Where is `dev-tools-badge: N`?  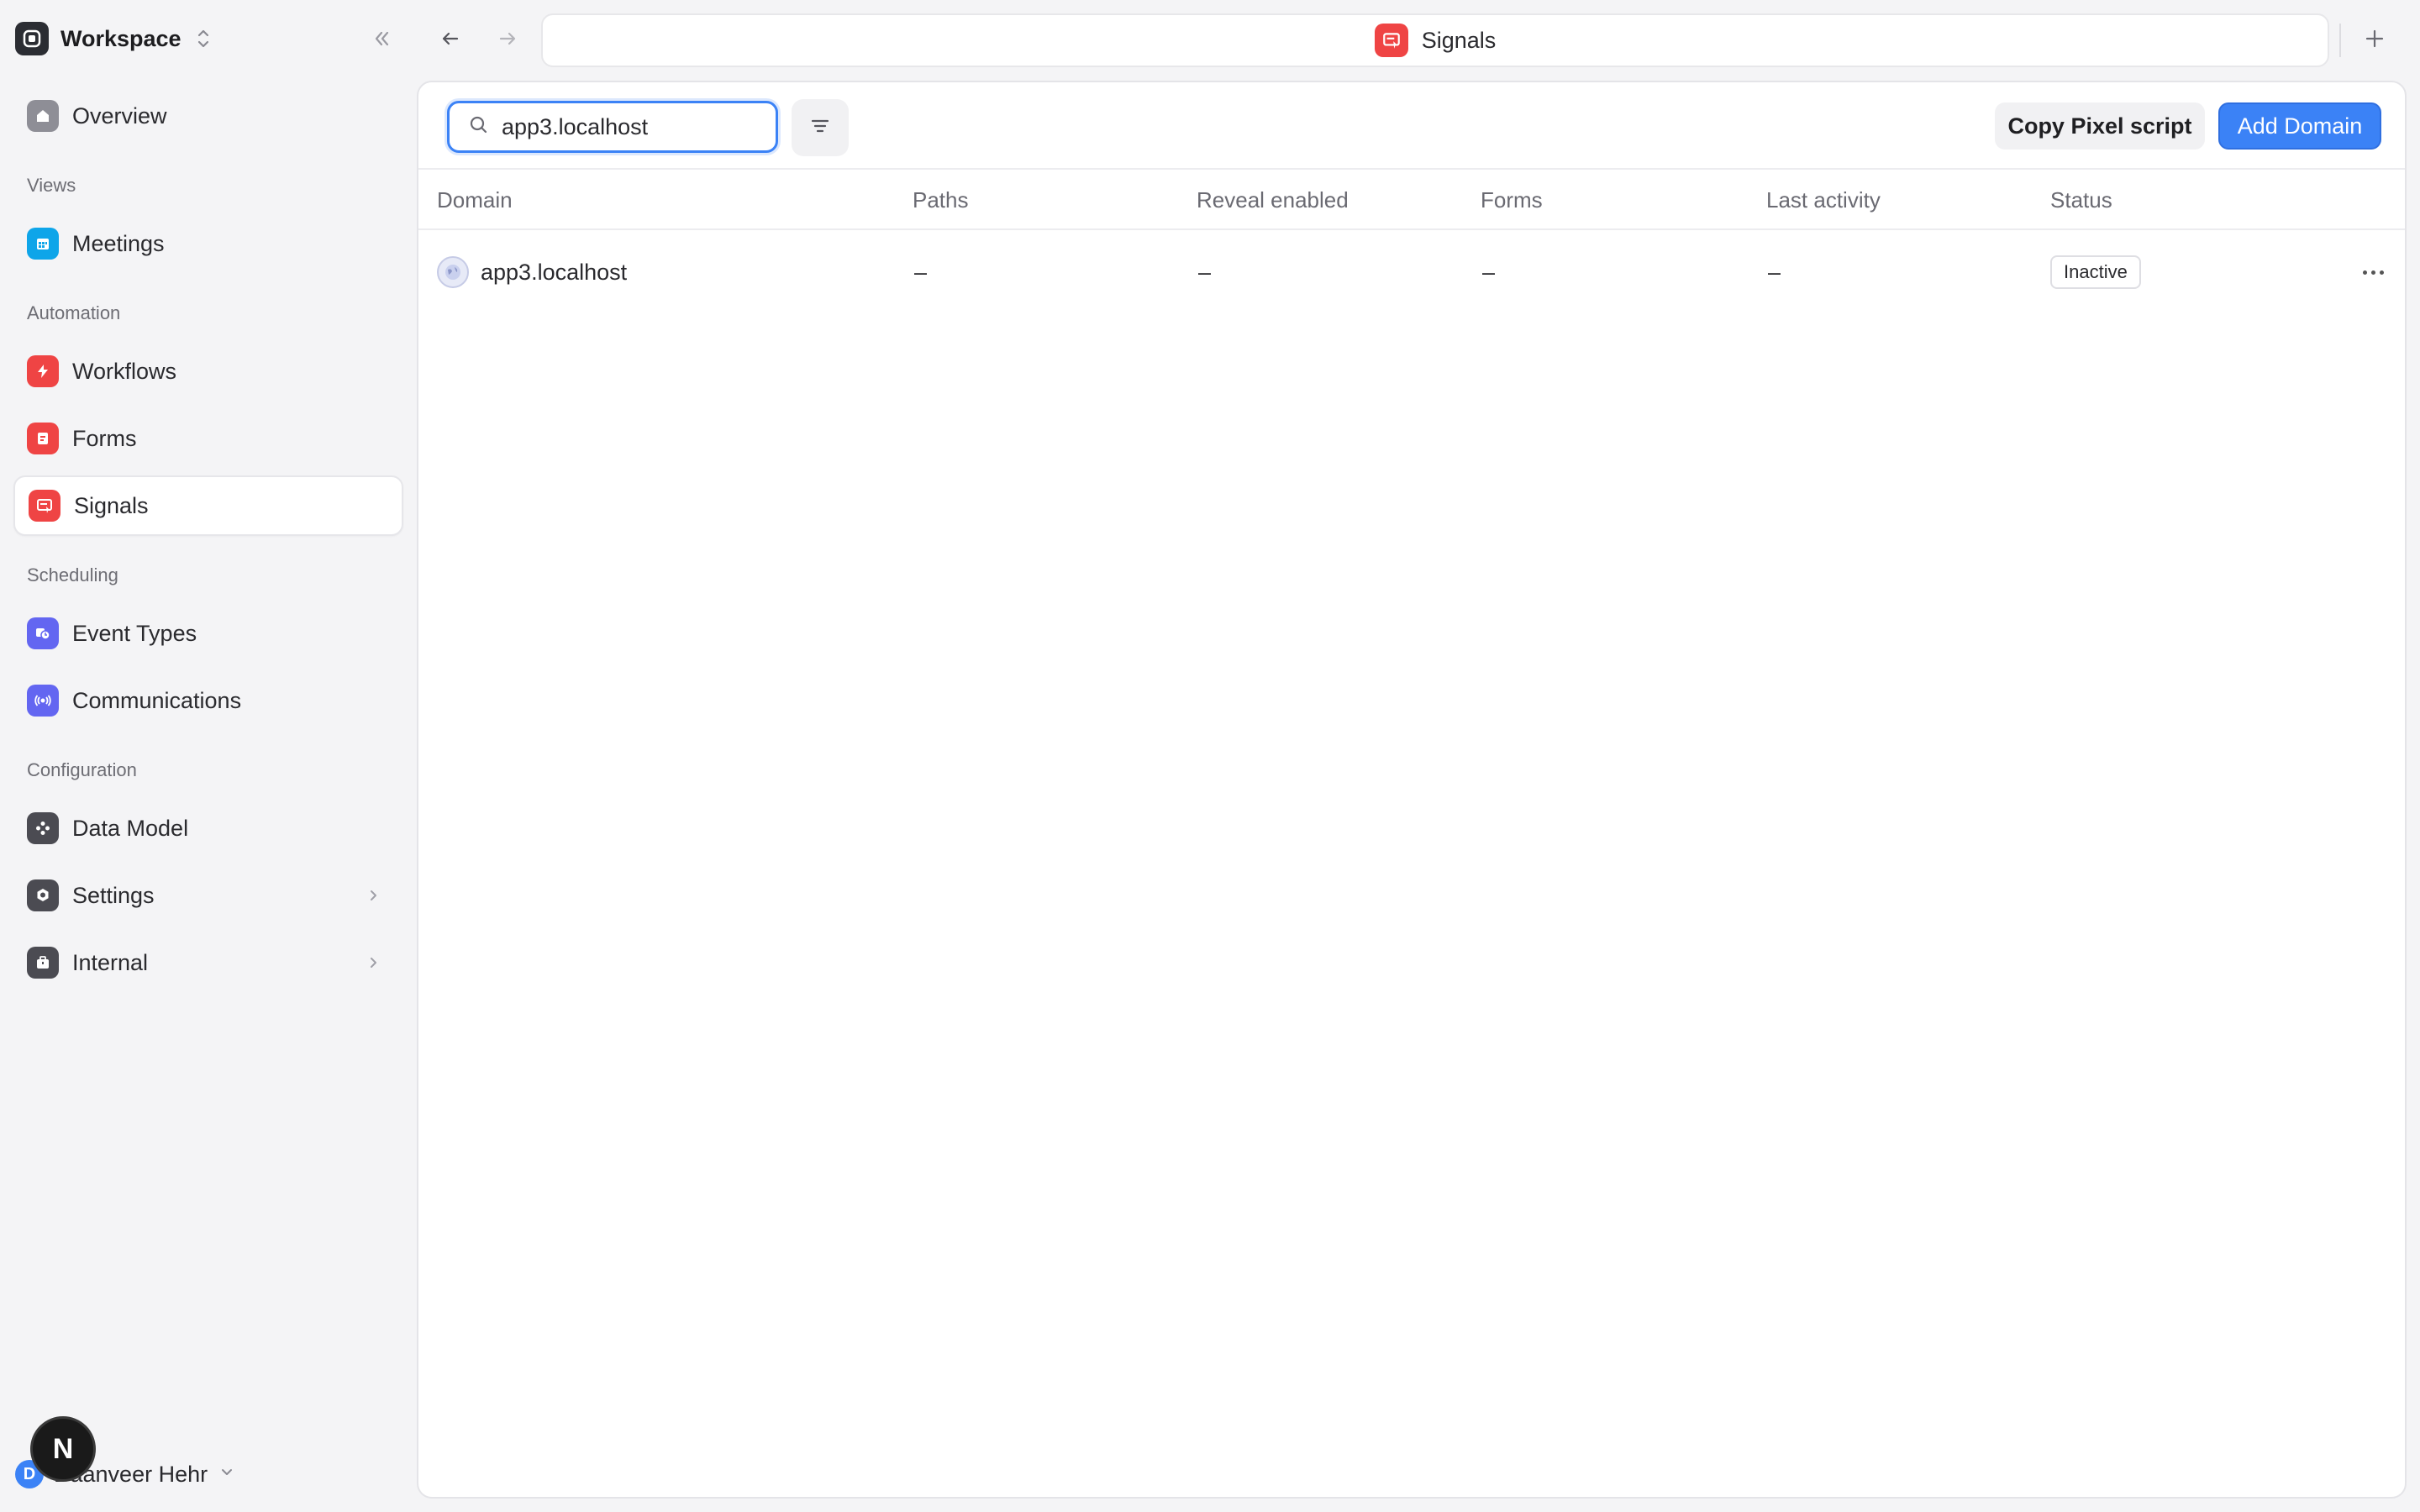 dev-tools-badge: N is located at coordinates (63, 1449).